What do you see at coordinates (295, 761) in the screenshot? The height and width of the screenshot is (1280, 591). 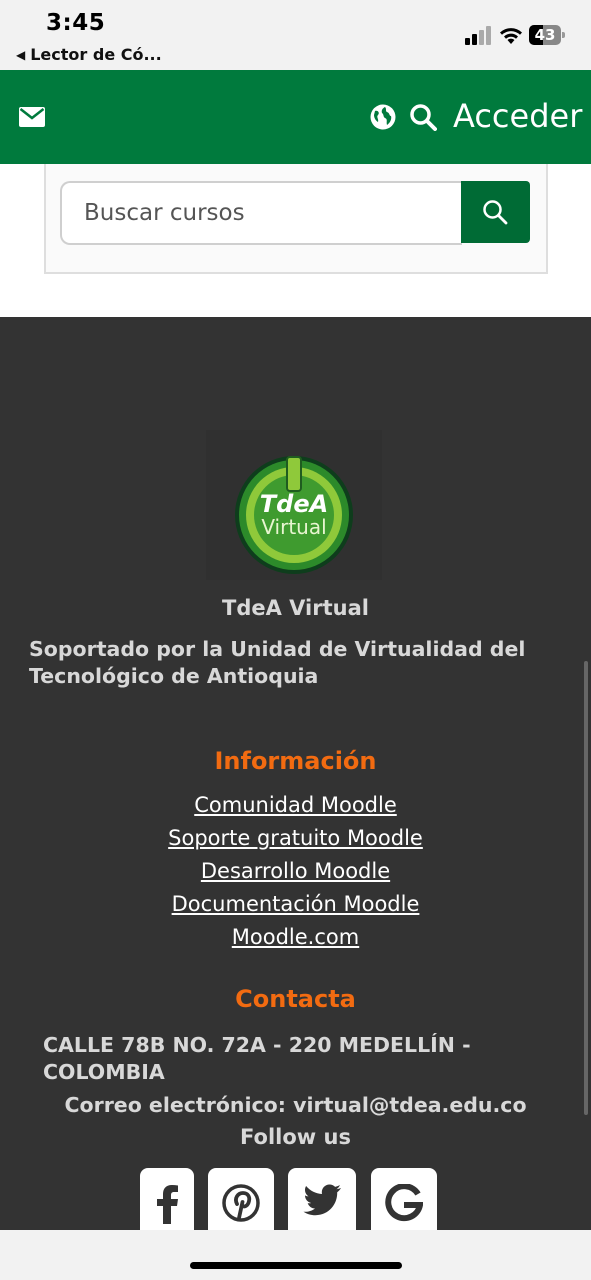 I see `info-section-title: Información` at bounding box center [295, 761].